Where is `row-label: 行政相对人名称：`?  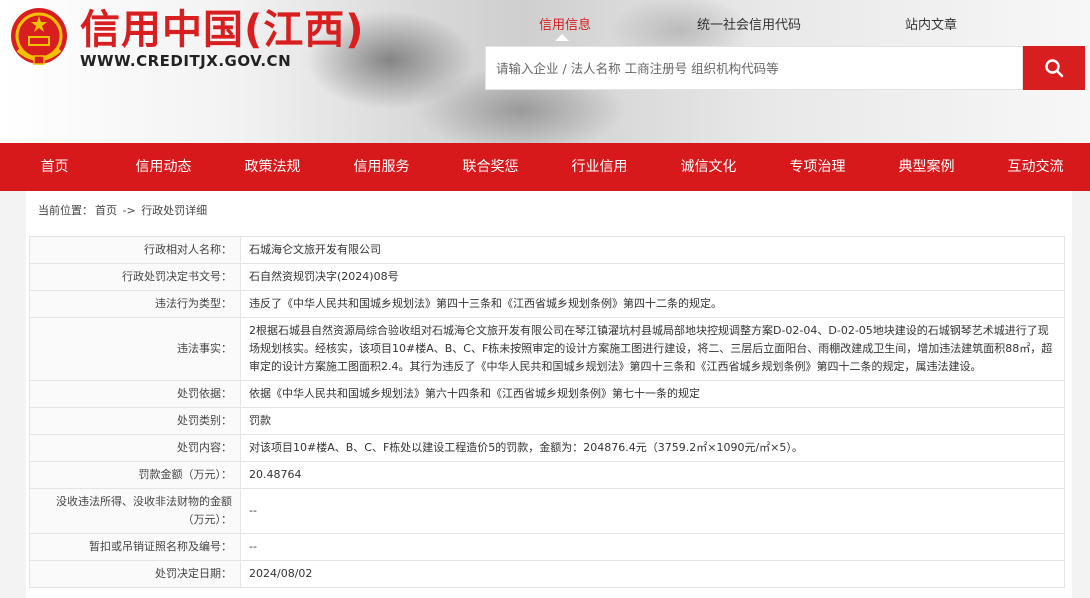 row-label: 行政相对人名称： is located at coordinates (135, 250).